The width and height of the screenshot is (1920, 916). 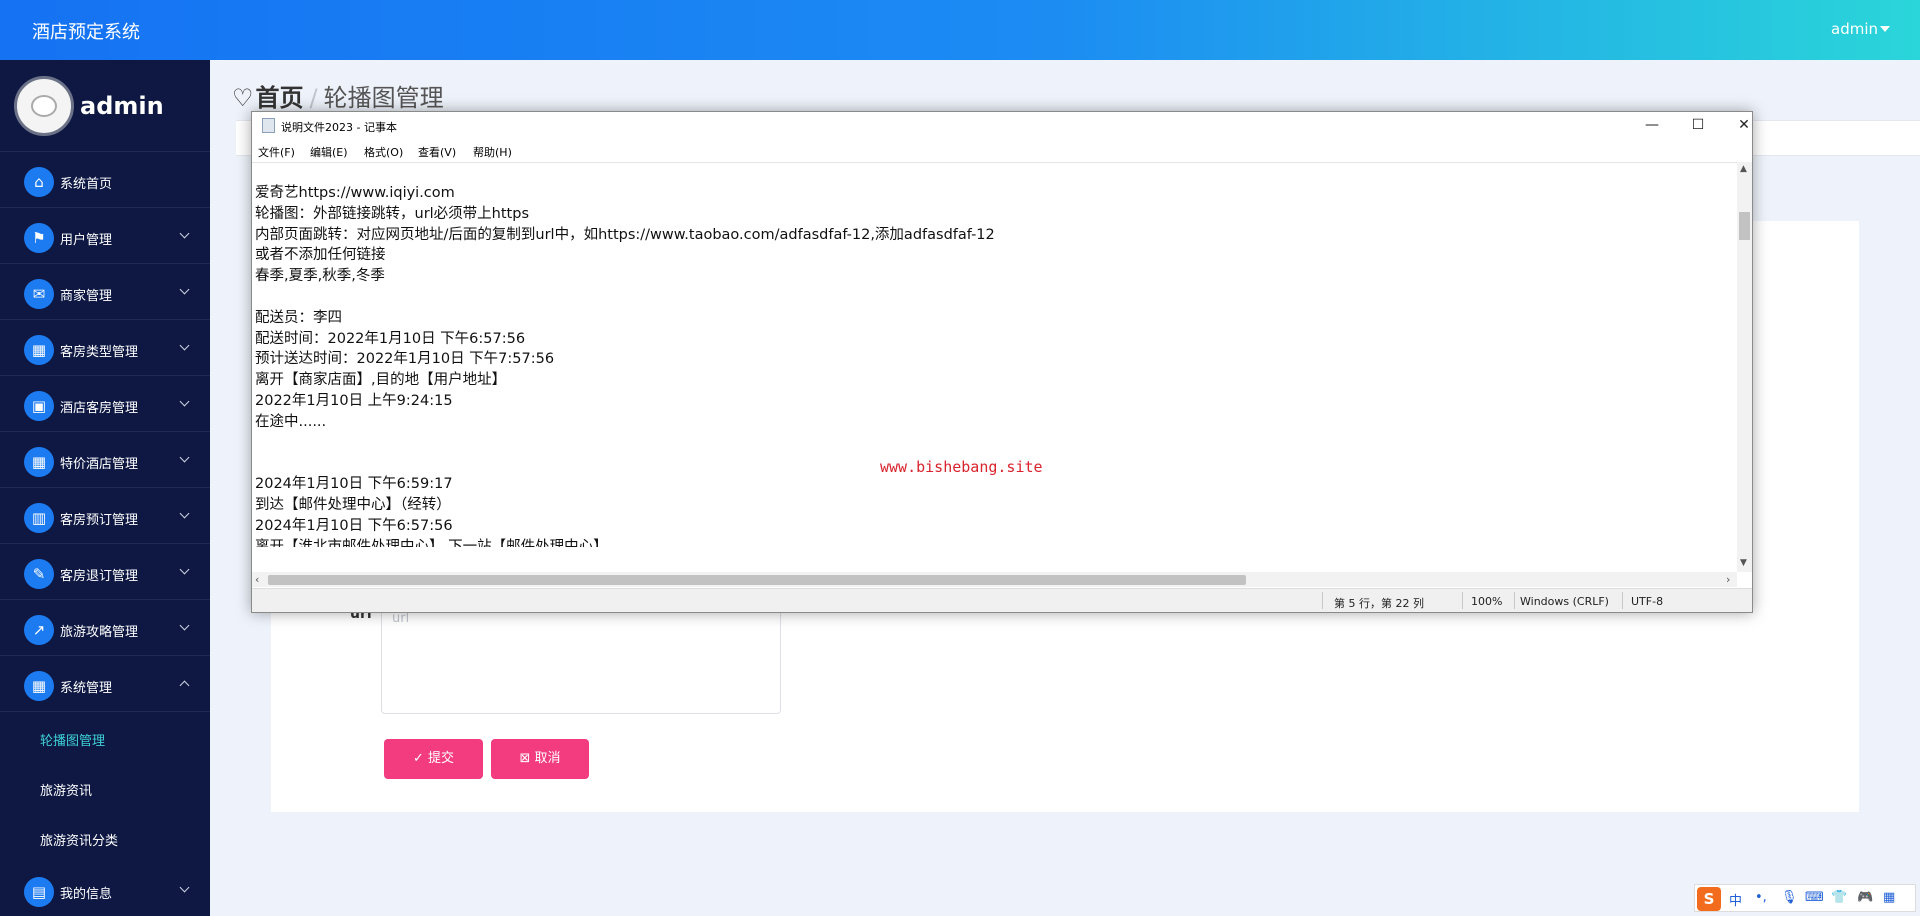 What do you see at coordinates (1652, 125) in the screenshot?
I see `minimize-button: —` at bounding box center [1652, 125].